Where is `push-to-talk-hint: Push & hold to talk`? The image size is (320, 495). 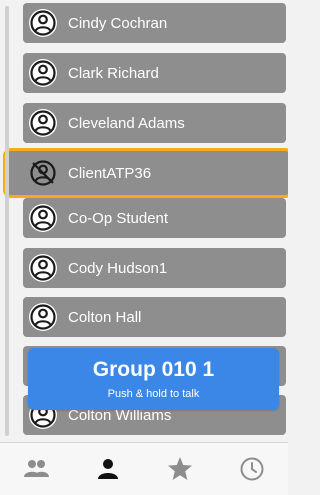 push-to-talk-hint: Push & hold to talk is located at coordinates (153, 394).